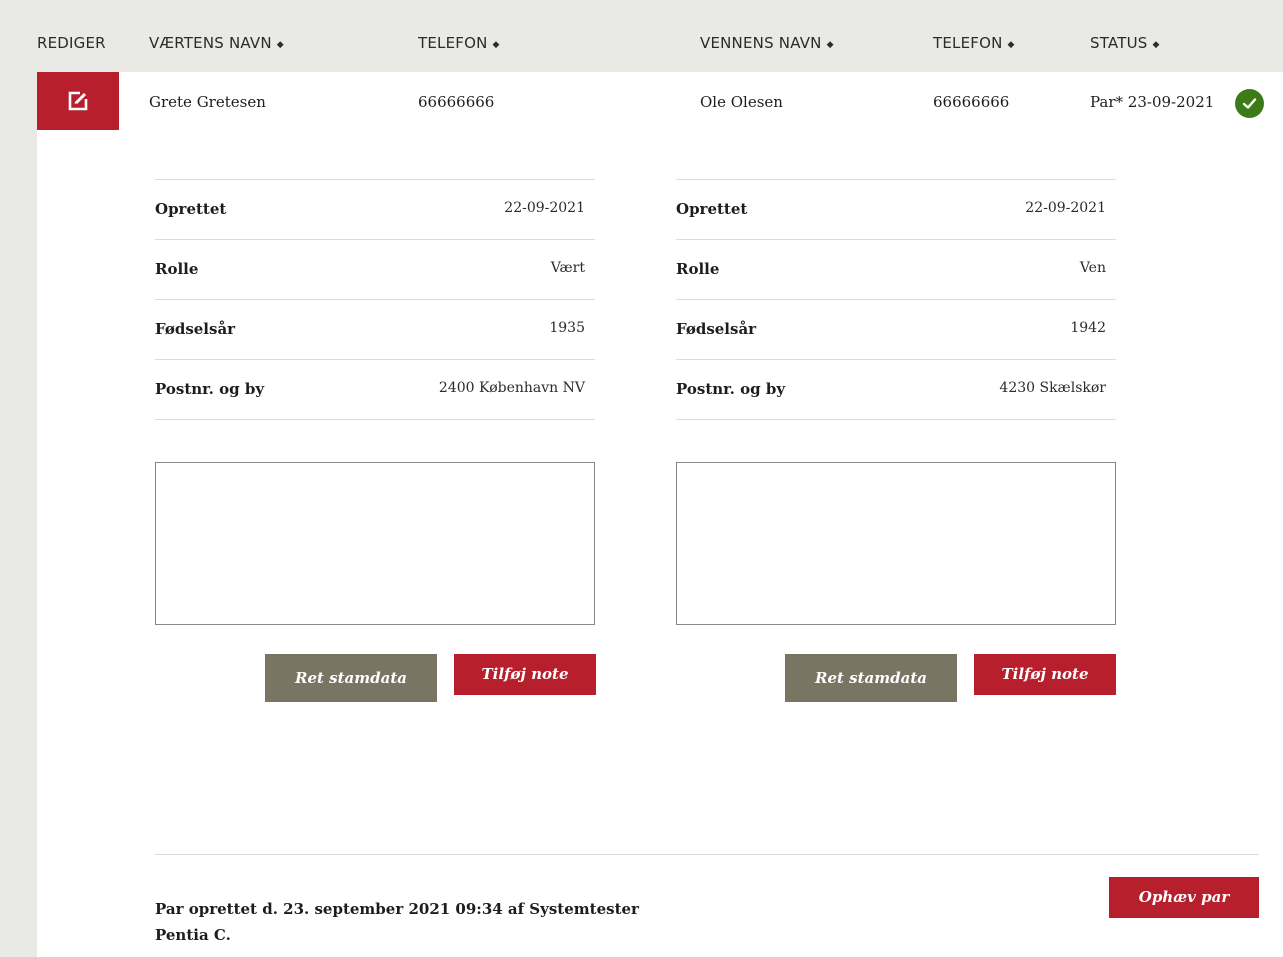  Describe the element at coordinates (1125, 43) in the screenshot. I see `header-status: STATUS ◆` at that location.